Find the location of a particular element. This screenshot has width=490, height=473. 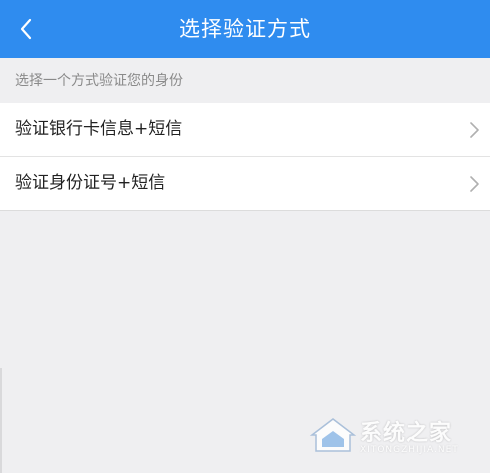

app-header: 选择验证方式 is located at coordinates (245, 29).